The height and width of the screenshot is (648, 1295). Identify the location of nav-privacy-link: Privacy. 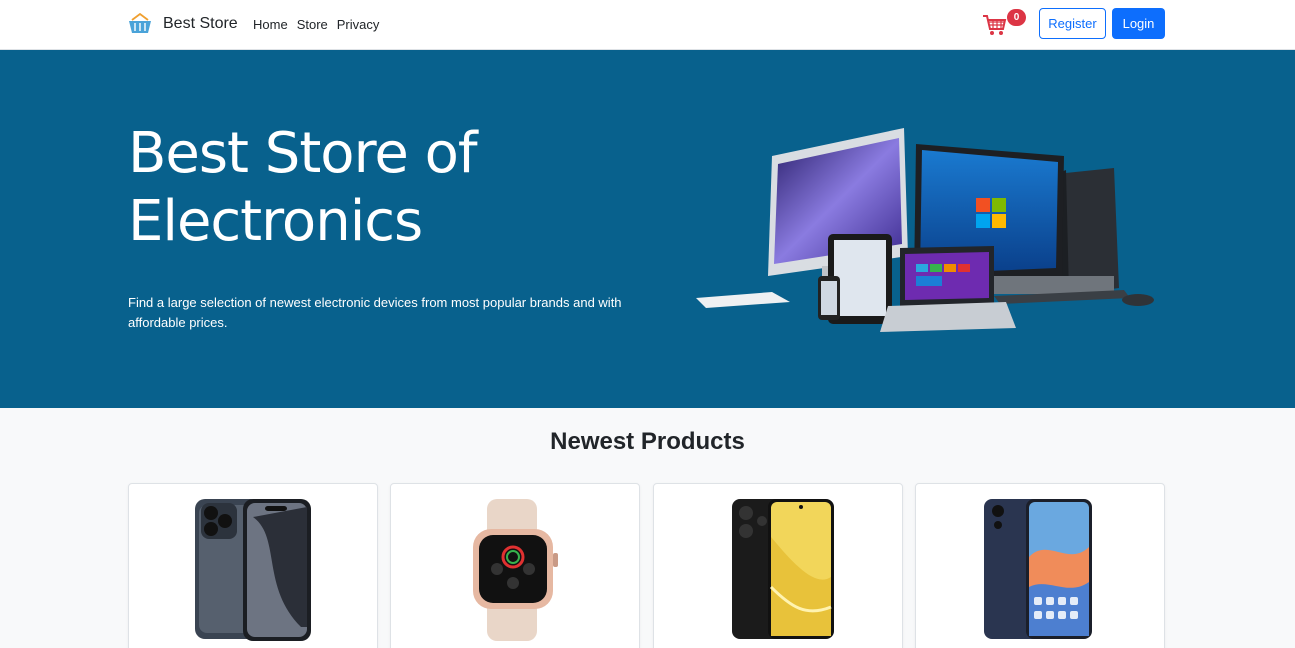
(358, 24).